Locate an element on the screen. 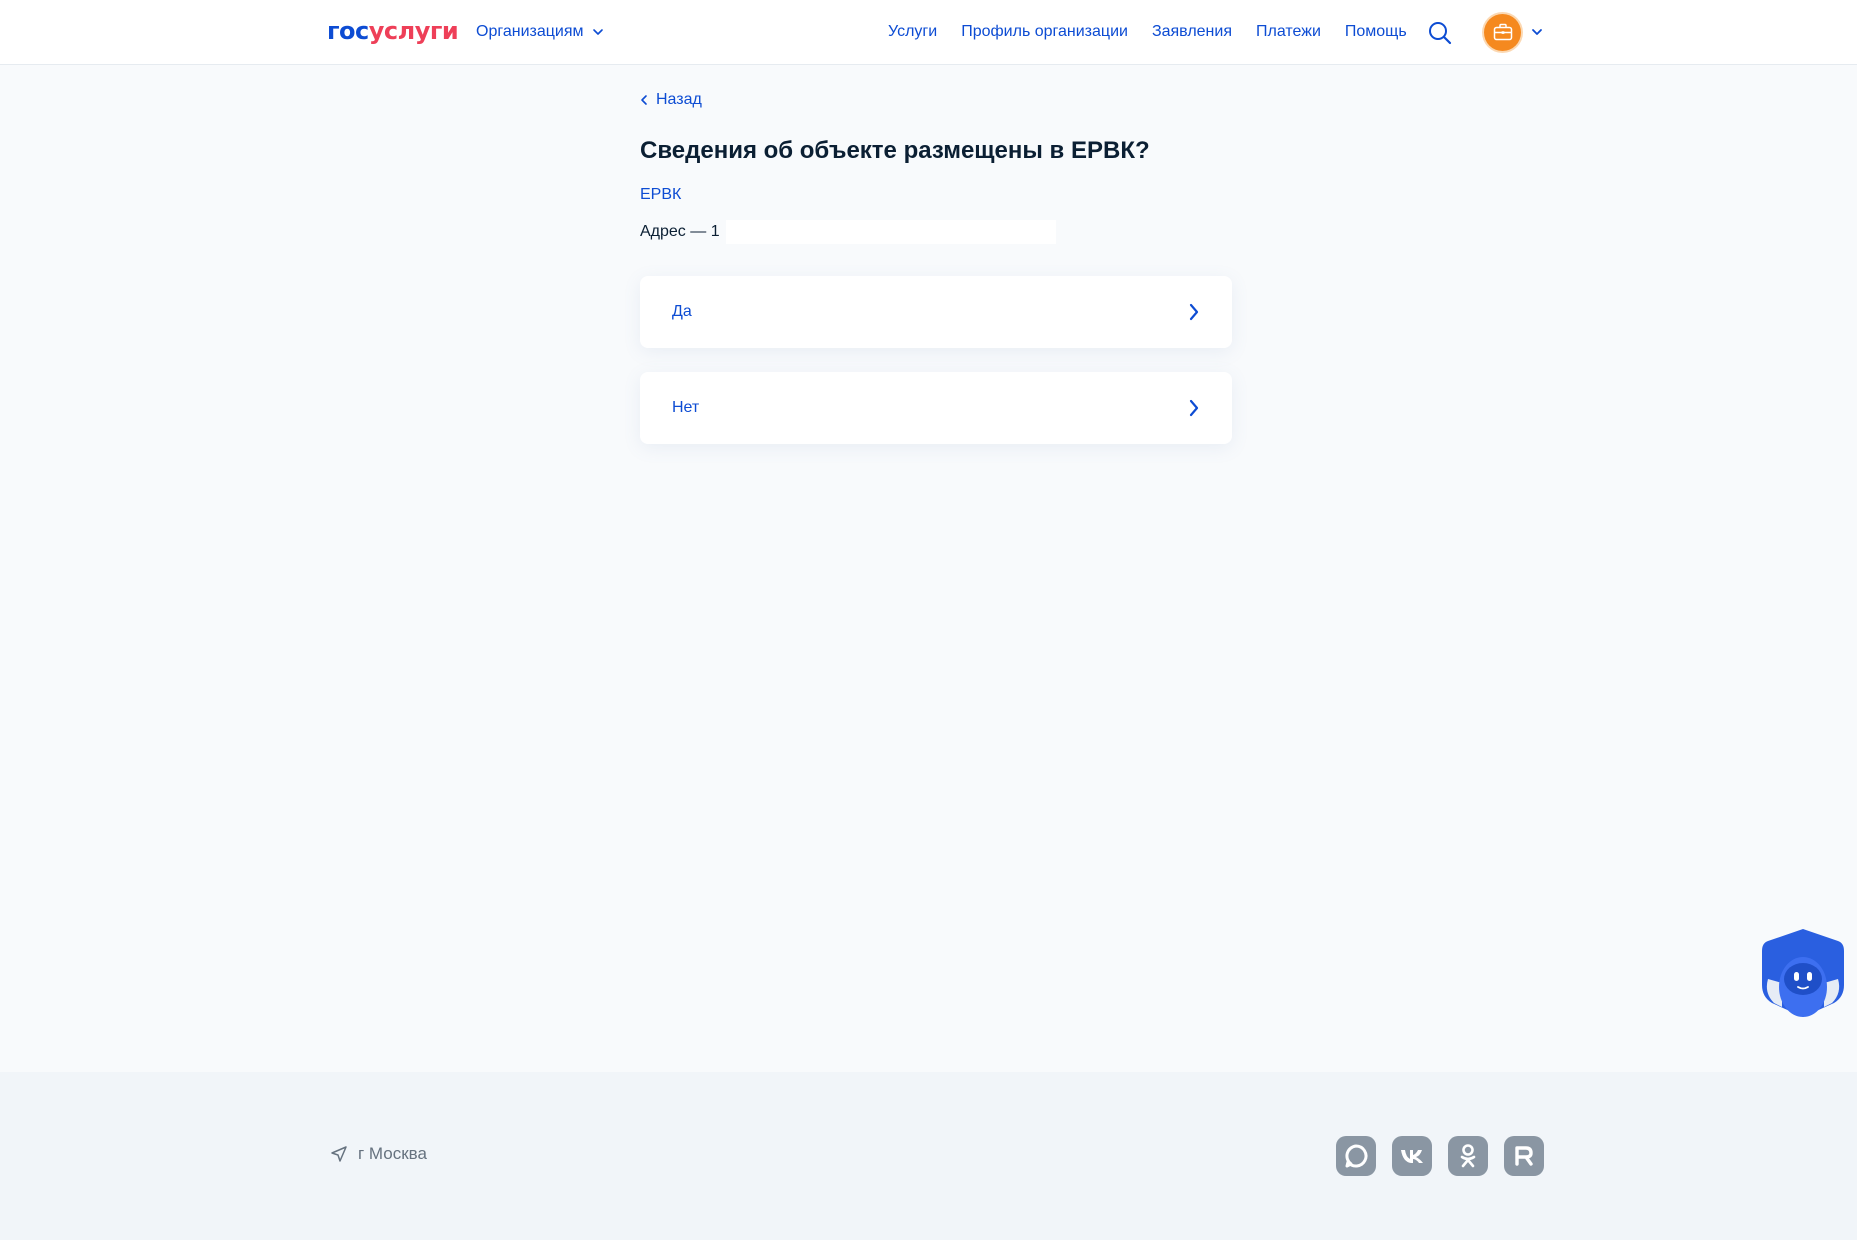 The width and height of the screenshot is (1857, 1240). registry-subtitle: ЕРВК is located at coordinates (661, 194).